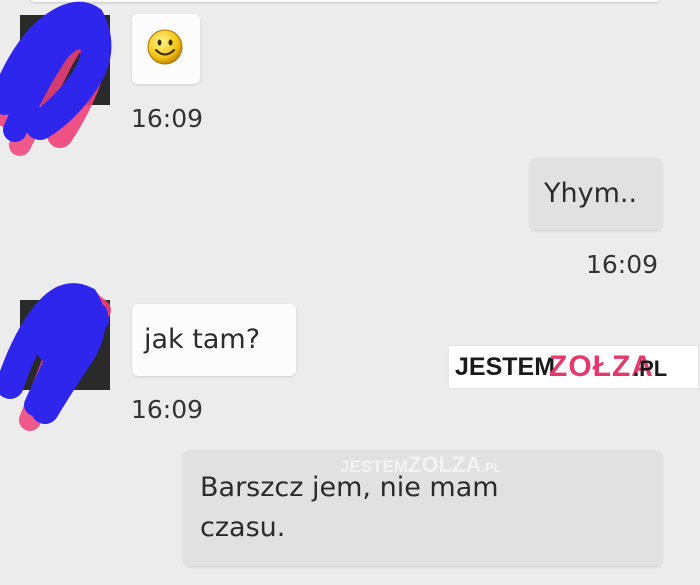 The height and width of the screenshot is (585, 700). I want to click on message-text: jak tam?, so click(202, 339).